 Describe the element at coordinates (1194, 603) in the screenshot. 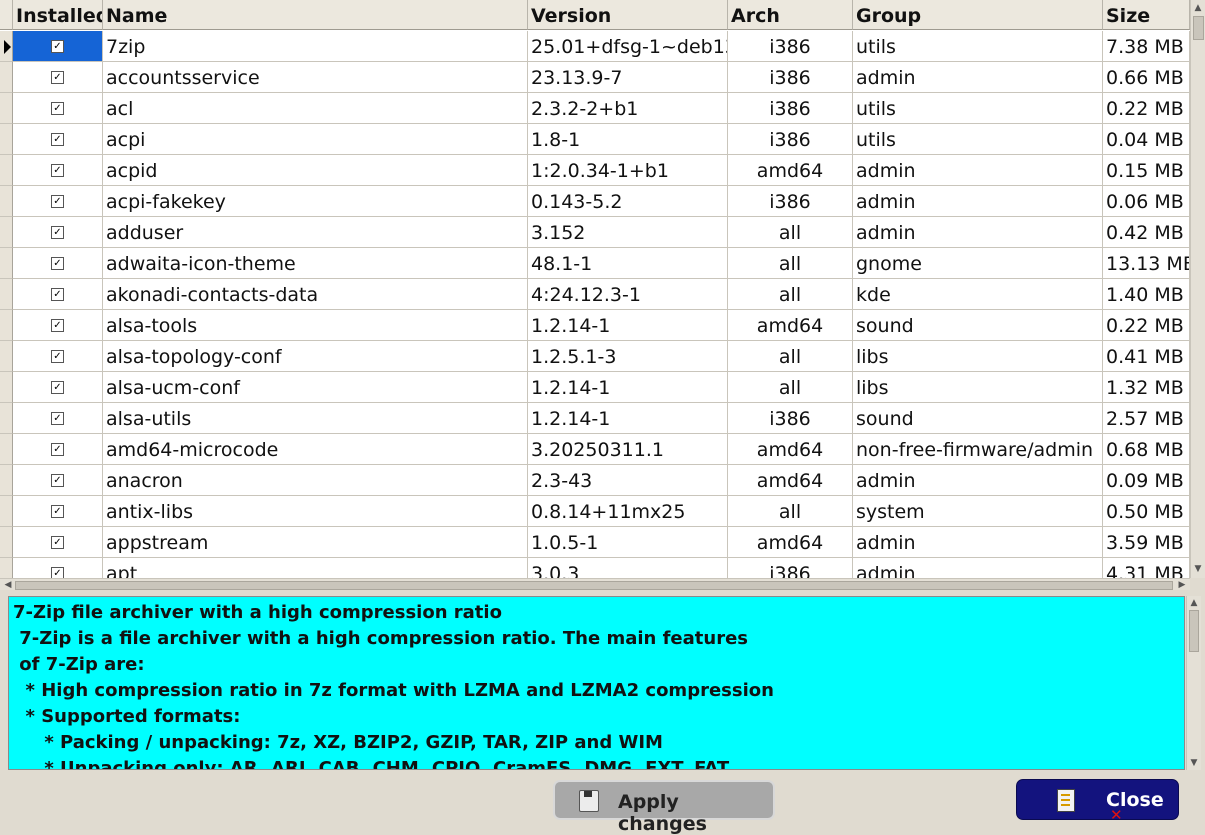

I see `desc-scroll-up-icon: ▲` at that location.